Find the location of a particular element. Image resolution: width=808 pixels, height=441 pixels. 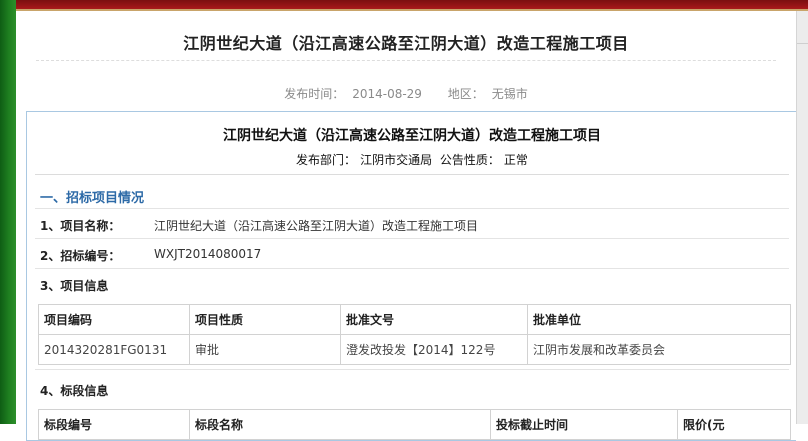

subtitle-divider is located at coordinates (412, 174).